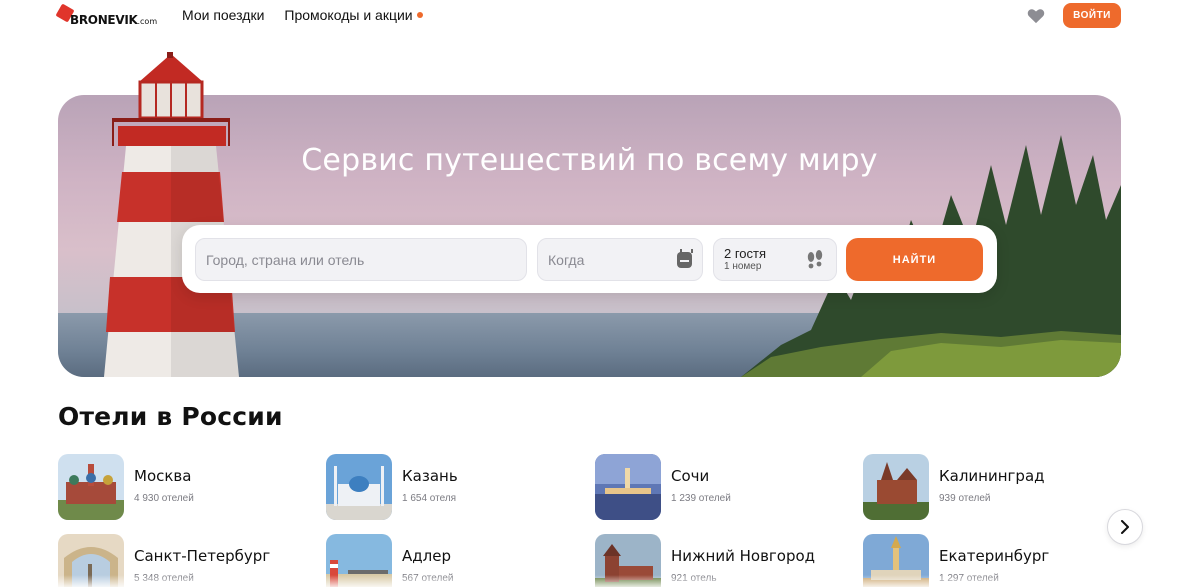 This screenshot has height=587, width=1200. What do you see at coordinates (348, 15) in the screenshot?
I see `nav-promos-label: Промокоды и акции` at bounding box center [348, 15].